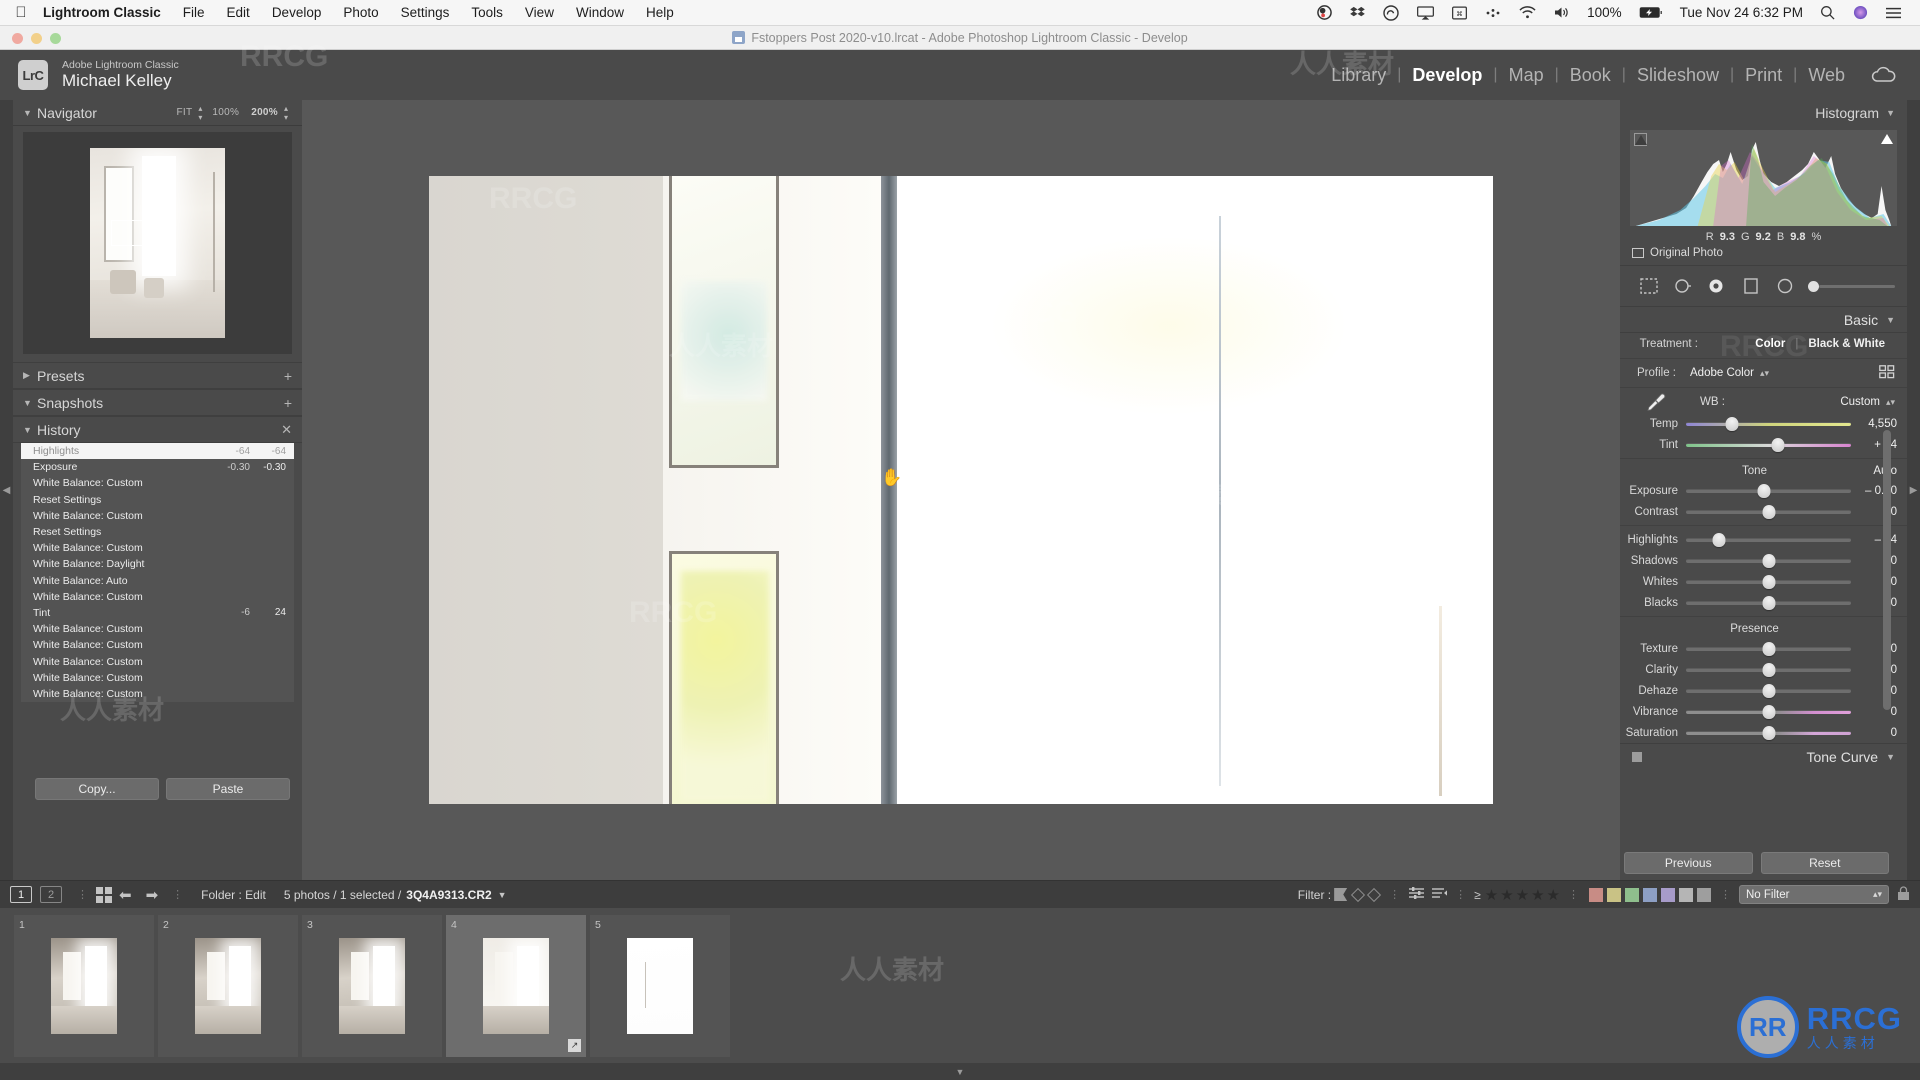  What do you see at coordinates (157, 613) in the screenshot?
I see `history-row: Tint -6 24` at bounding box center [157, 613].